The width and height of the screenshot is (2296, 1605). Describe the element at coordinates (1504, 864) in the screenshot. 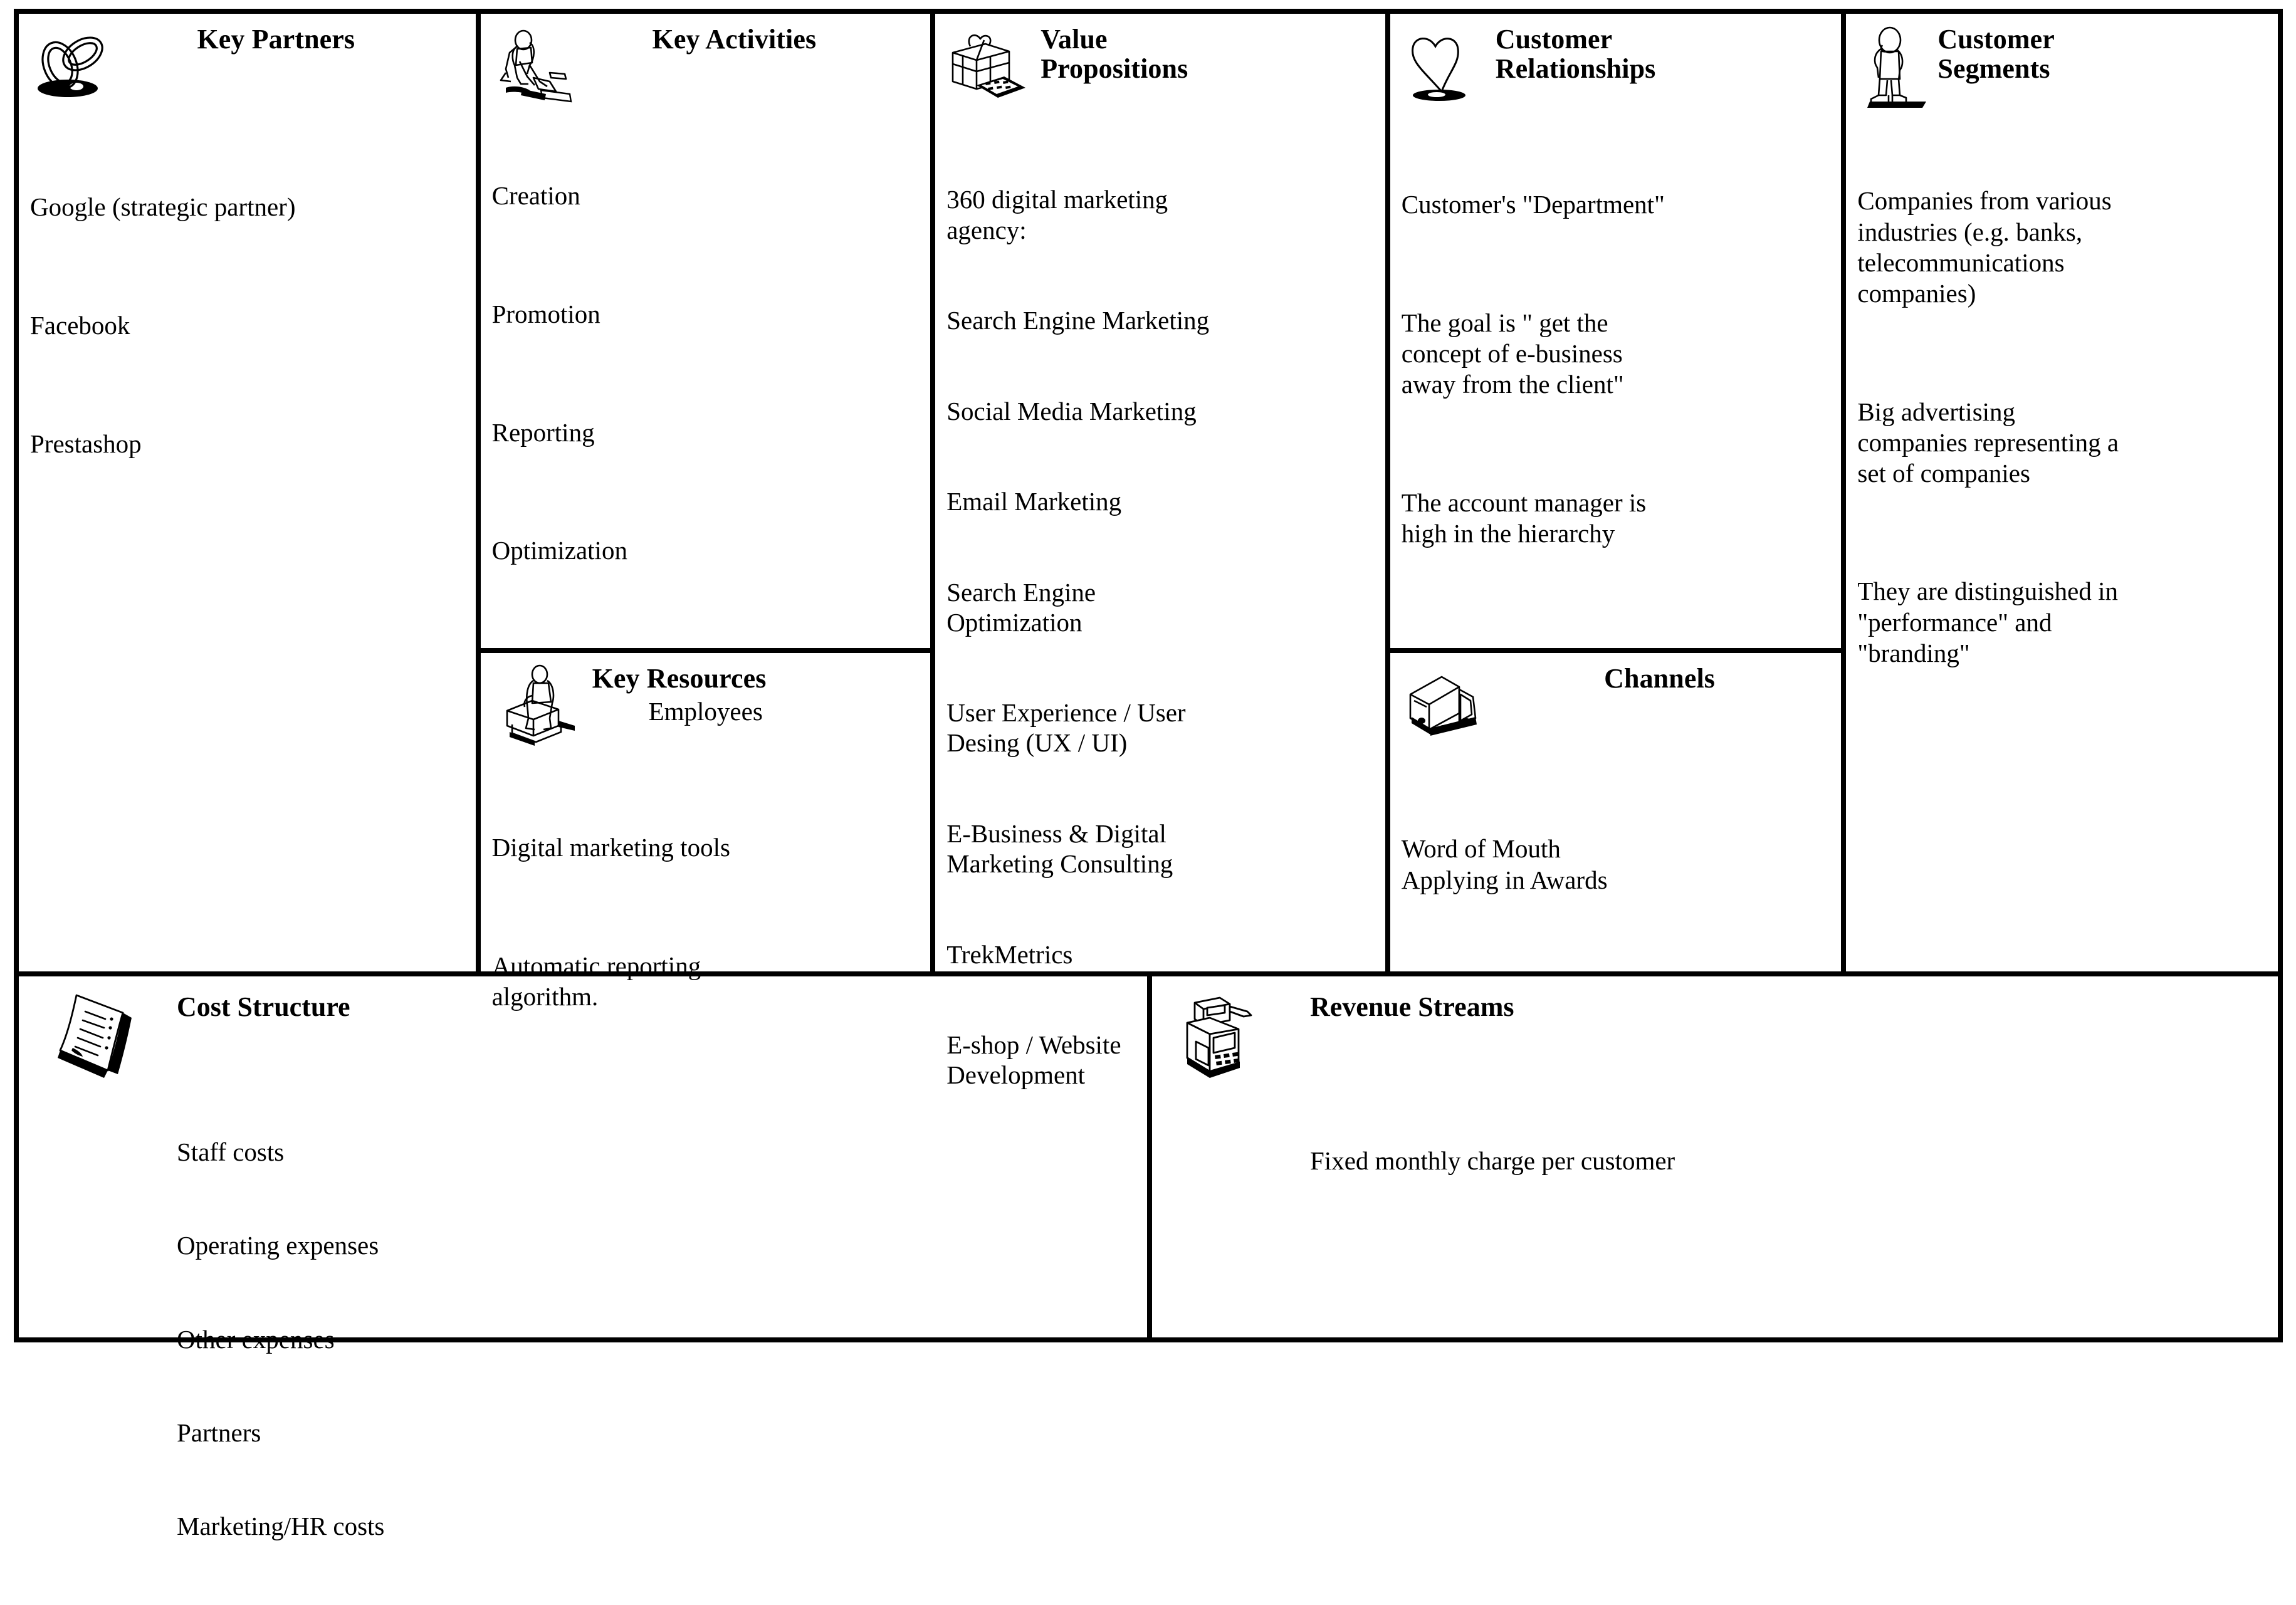

I see `list-item: Word of Mouth Applying in Awards` at that location.